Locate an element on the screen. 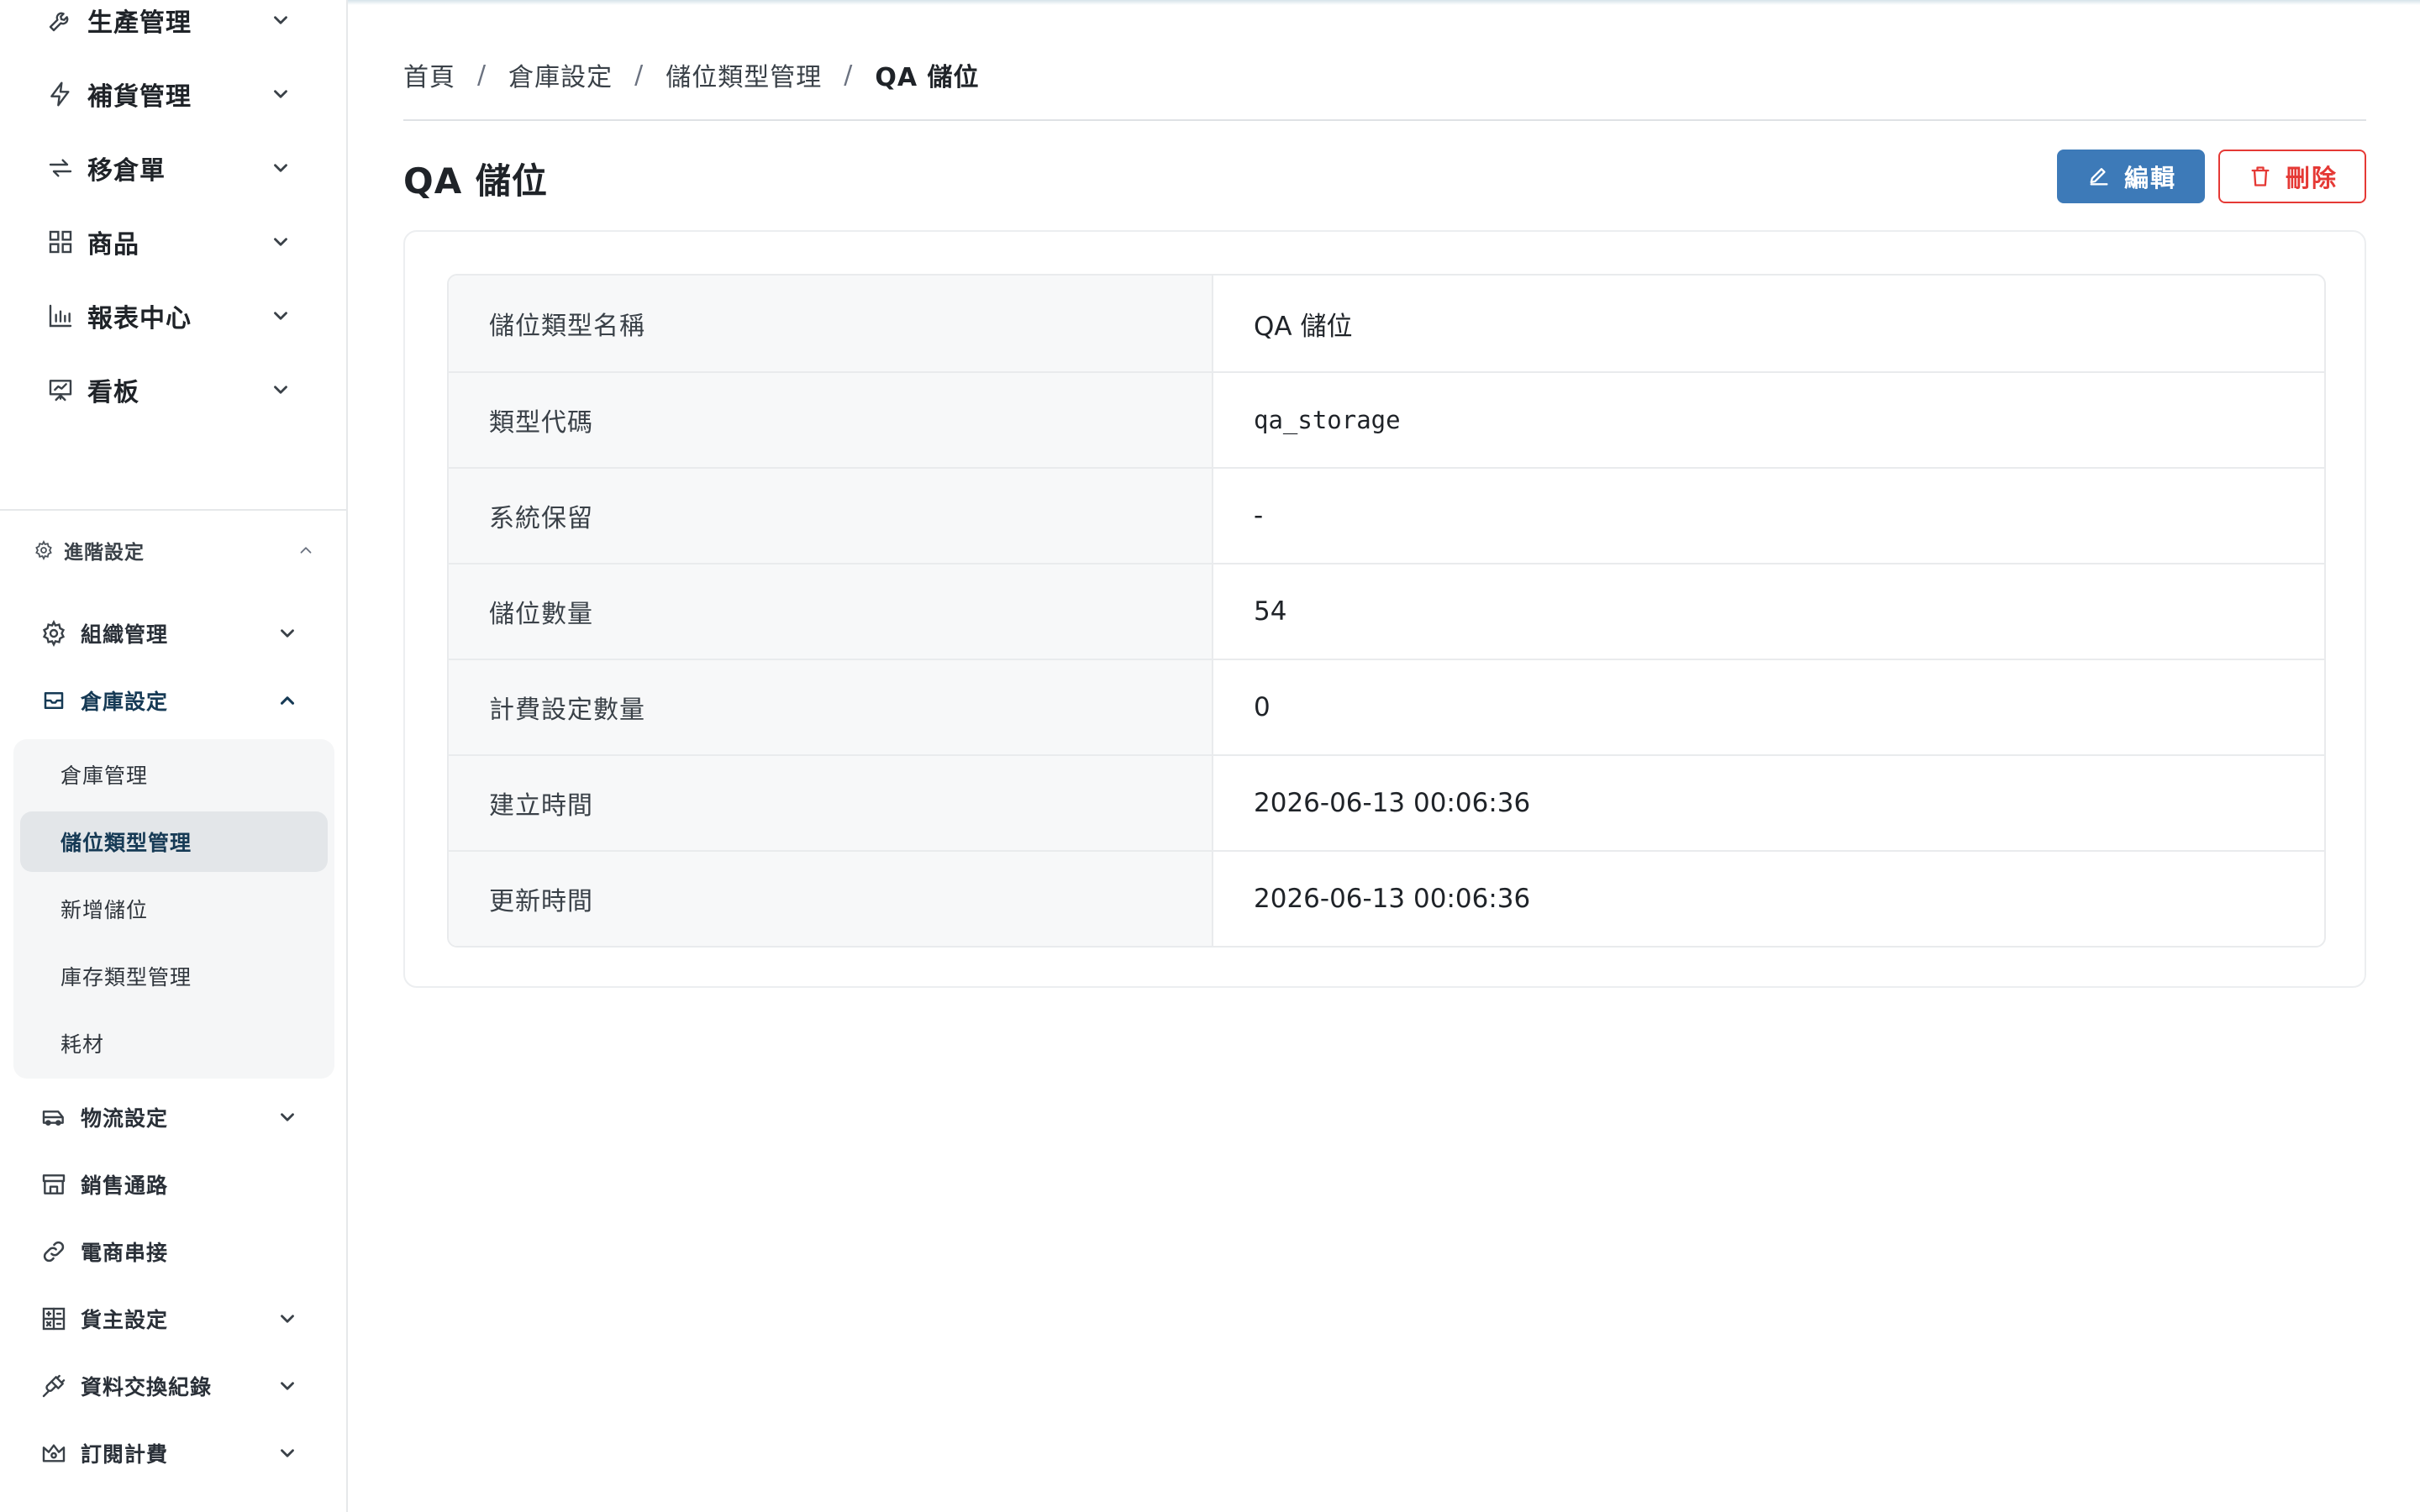 The height and width of the screenshot is (1512, 2420). breadcrumb-storage-types: 儲位類型管理 is located at coordinates (744, 74).